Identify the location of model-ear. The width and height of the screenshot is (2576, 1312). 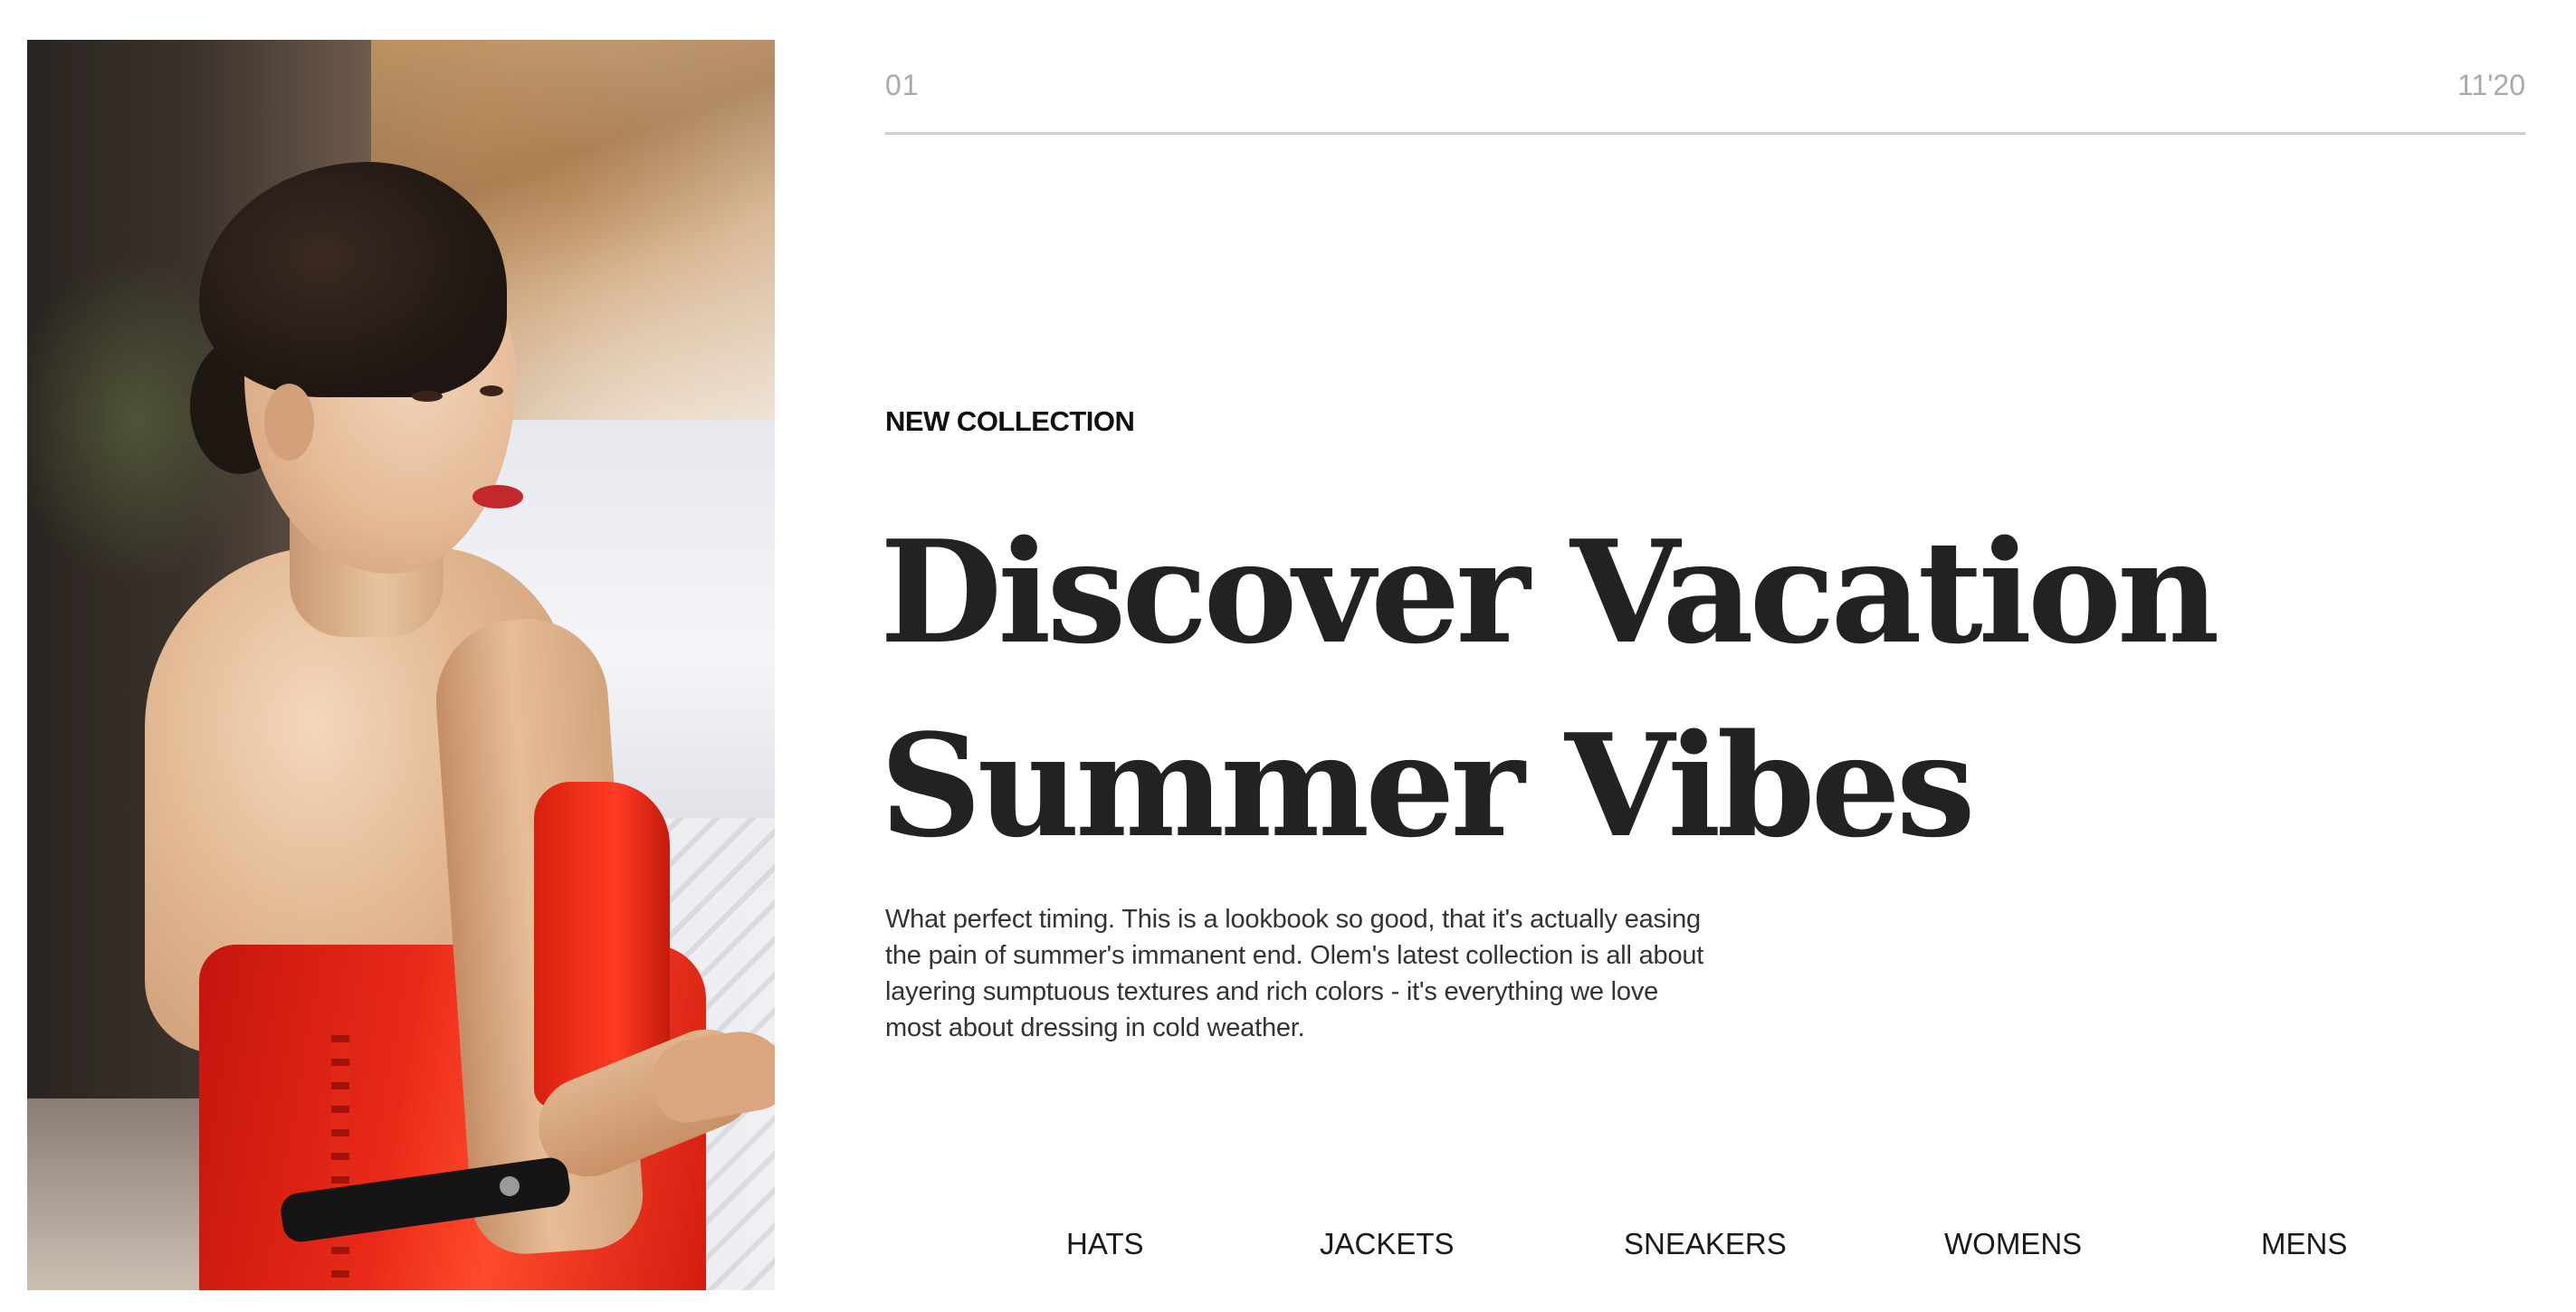
(289, 422).